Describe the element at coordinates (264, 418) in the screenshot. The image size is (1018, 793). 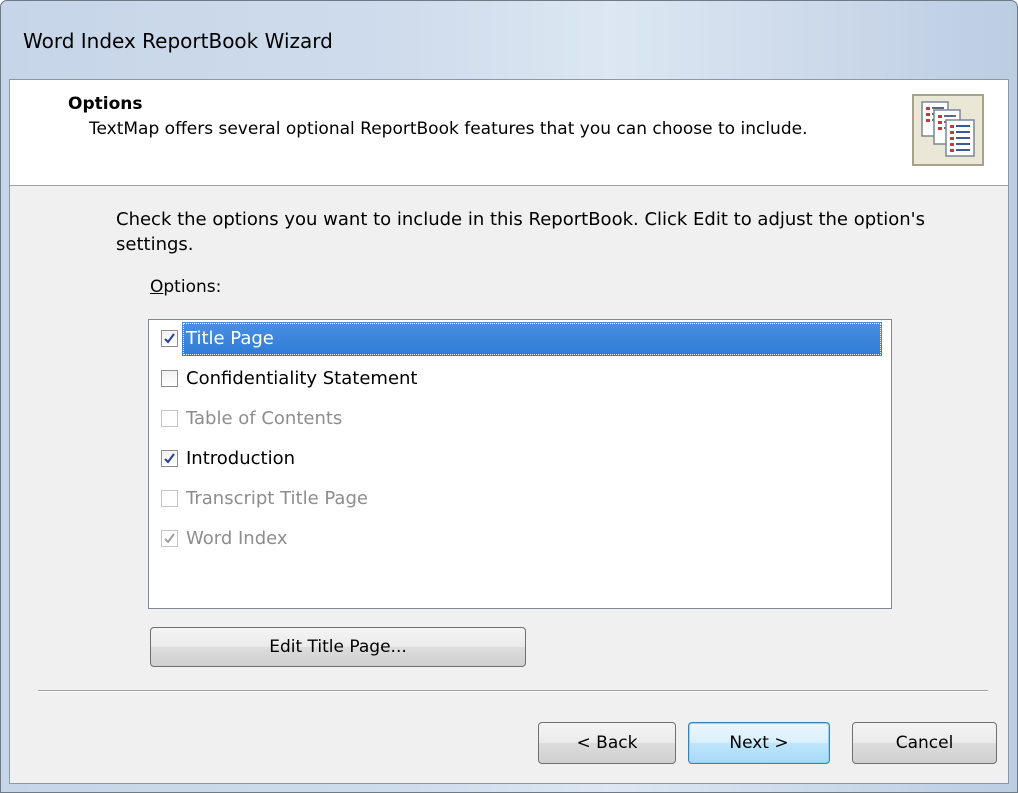
I see `option-label: Table of Contents` at that location.